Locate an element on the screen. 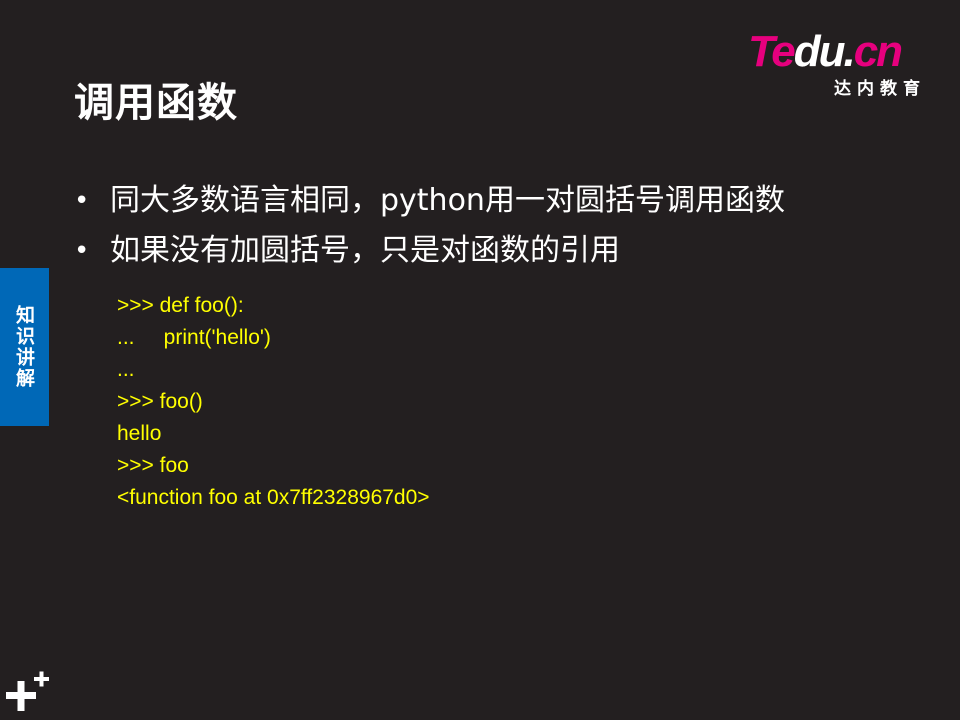 The width and height of the screenshot is (960, 720). code-line: >>> foo is located at coordinates (153, 465).